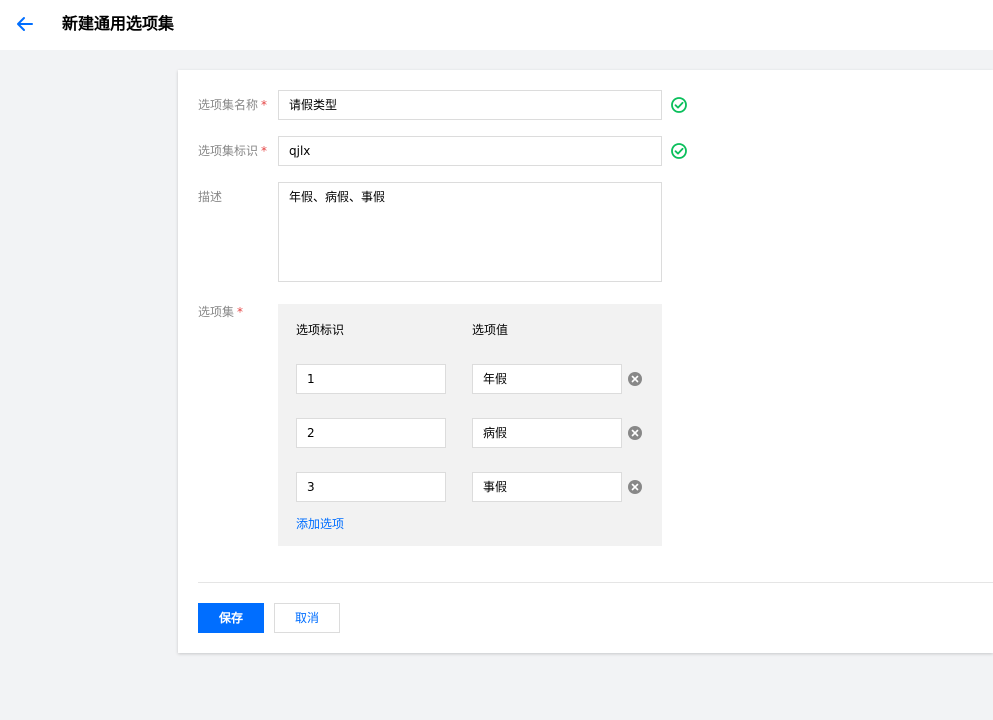 The width and height of the screenshot is (993, 720). I want to click on description-label: 描述, so click(210, 197).